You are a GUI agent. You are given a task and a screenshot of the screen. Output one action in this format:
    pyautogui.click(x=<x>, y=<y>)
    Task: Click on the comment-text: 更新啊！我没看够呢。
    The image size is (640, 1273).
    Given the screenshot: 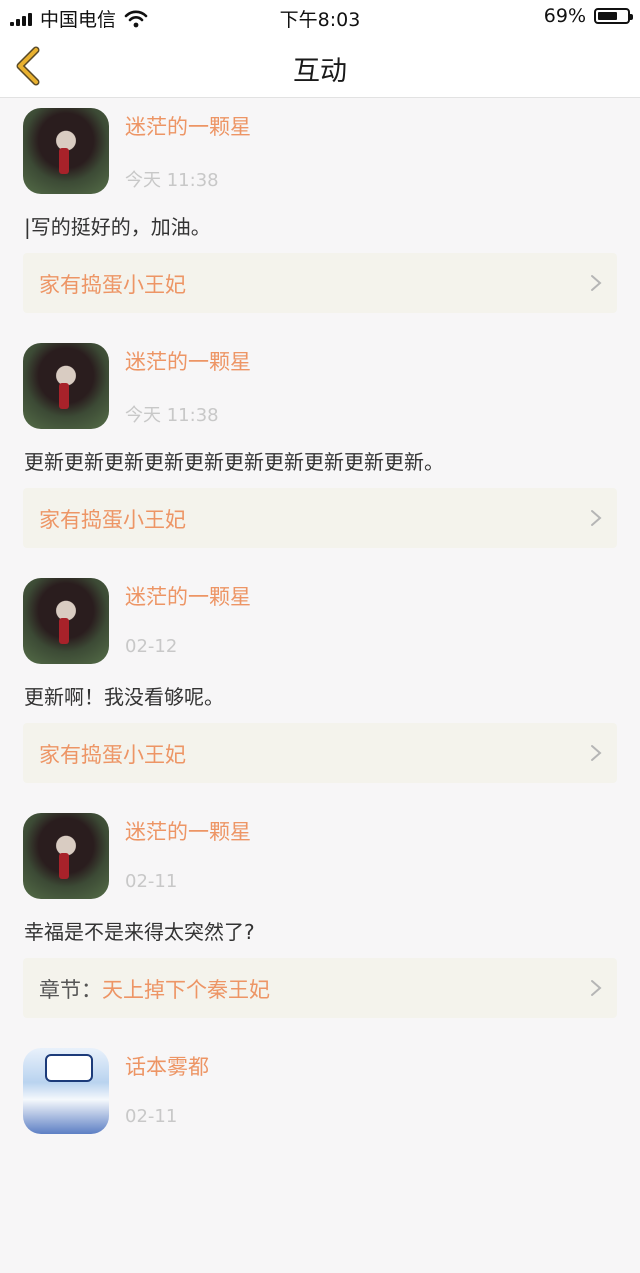 What is the action you would take?
    pyautogui.click(x=124, y=697)
    